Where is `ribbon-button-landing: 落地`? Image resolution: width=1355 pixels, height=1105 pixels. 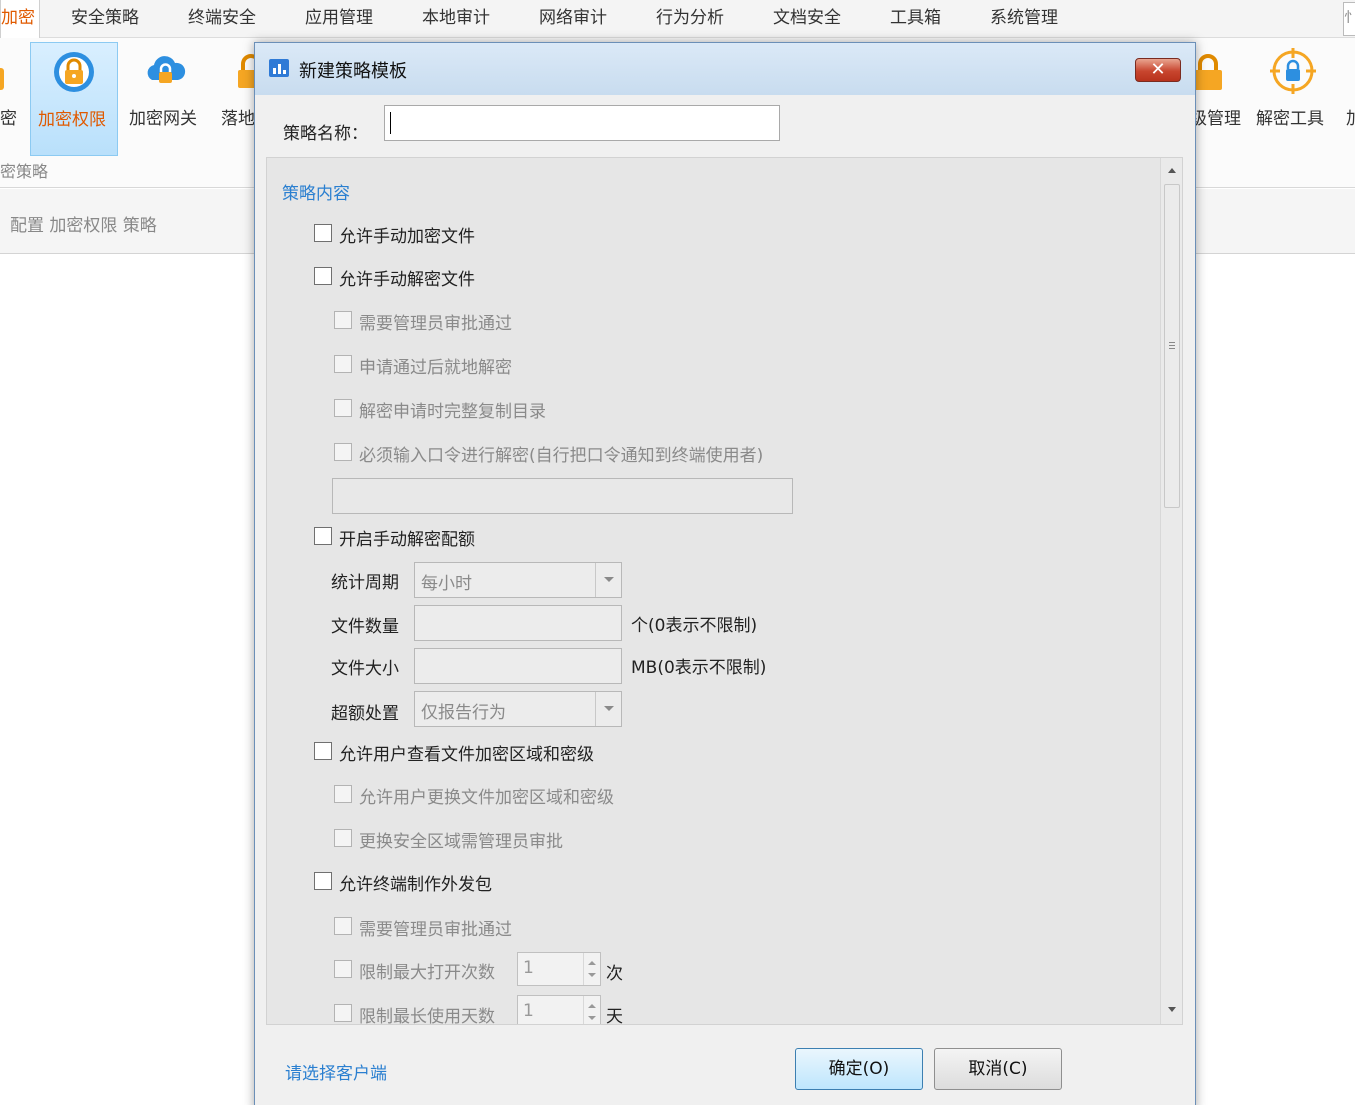 ribbon-button-landing: 落地 is located at coordinates (239, 99).